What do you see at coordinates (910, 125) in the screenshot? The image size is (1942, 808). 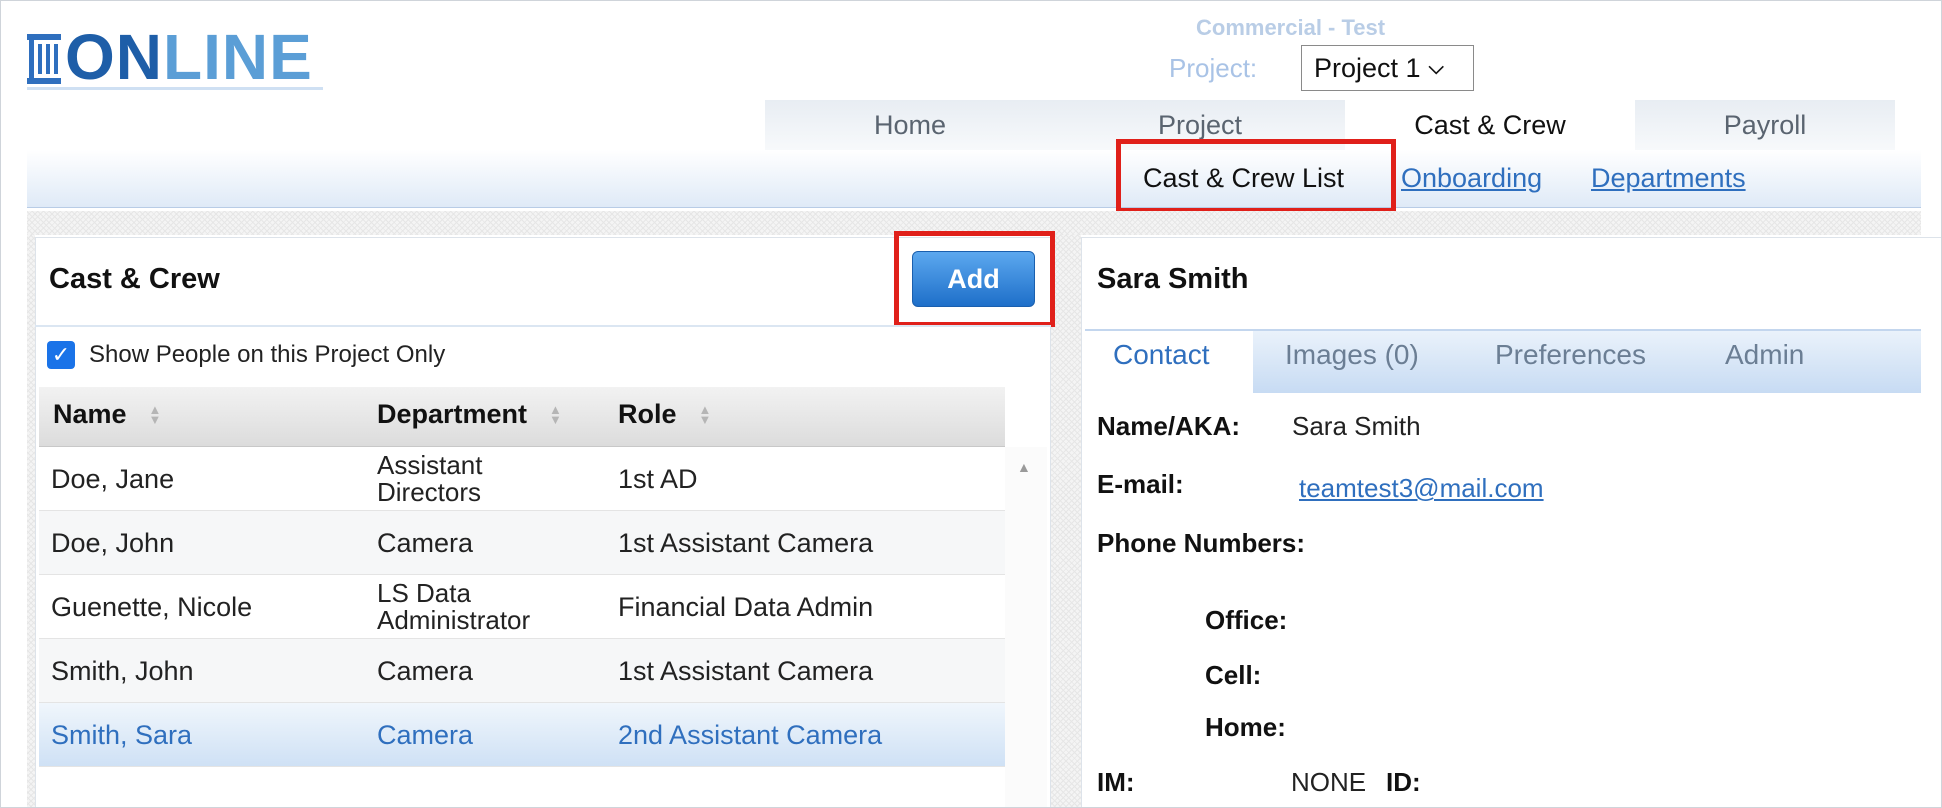 I see `tab-home: Home` at bounding box center [910, 125].